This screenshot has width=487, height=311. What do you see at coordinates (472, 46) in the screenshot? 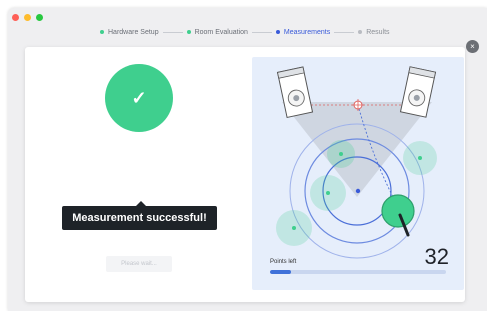
I see `close-icon: ×` at bounding box center [472, 46].